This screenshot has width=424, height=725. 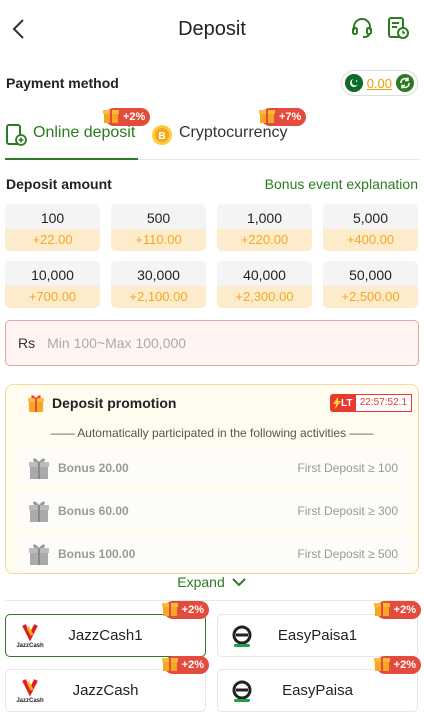 What do you see at coordinates (219, 142) in the screenshot?
I see `tab-cryptocurrency: B Cryptocurrency` at bounding box center [219, 142].